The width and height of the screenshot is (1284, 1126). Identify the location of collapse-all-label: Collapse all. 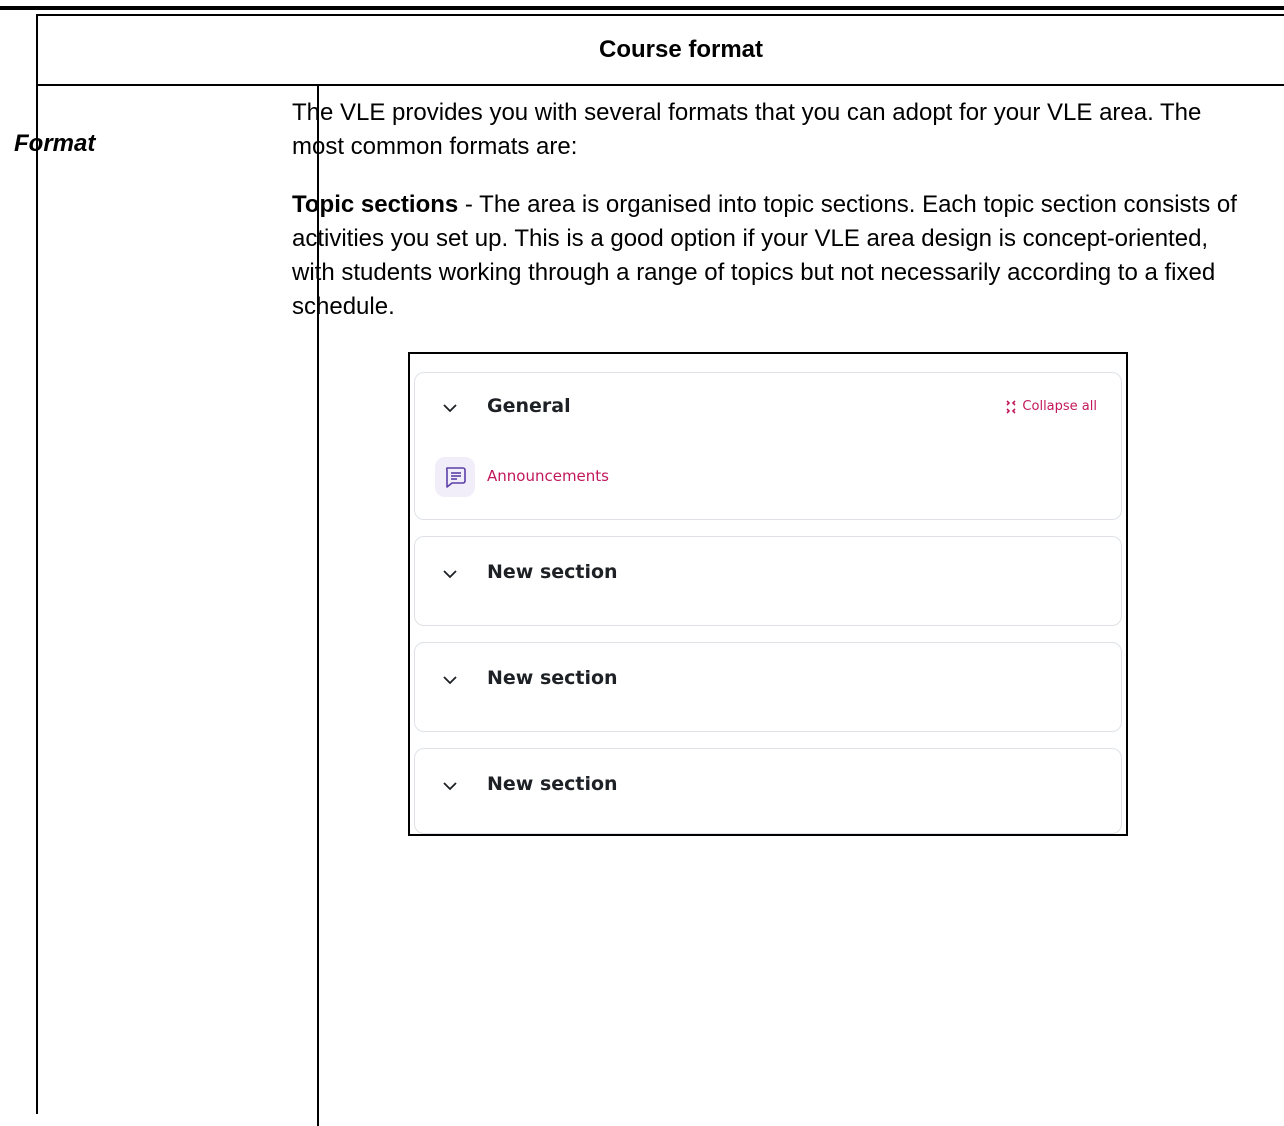
(1059, 406).